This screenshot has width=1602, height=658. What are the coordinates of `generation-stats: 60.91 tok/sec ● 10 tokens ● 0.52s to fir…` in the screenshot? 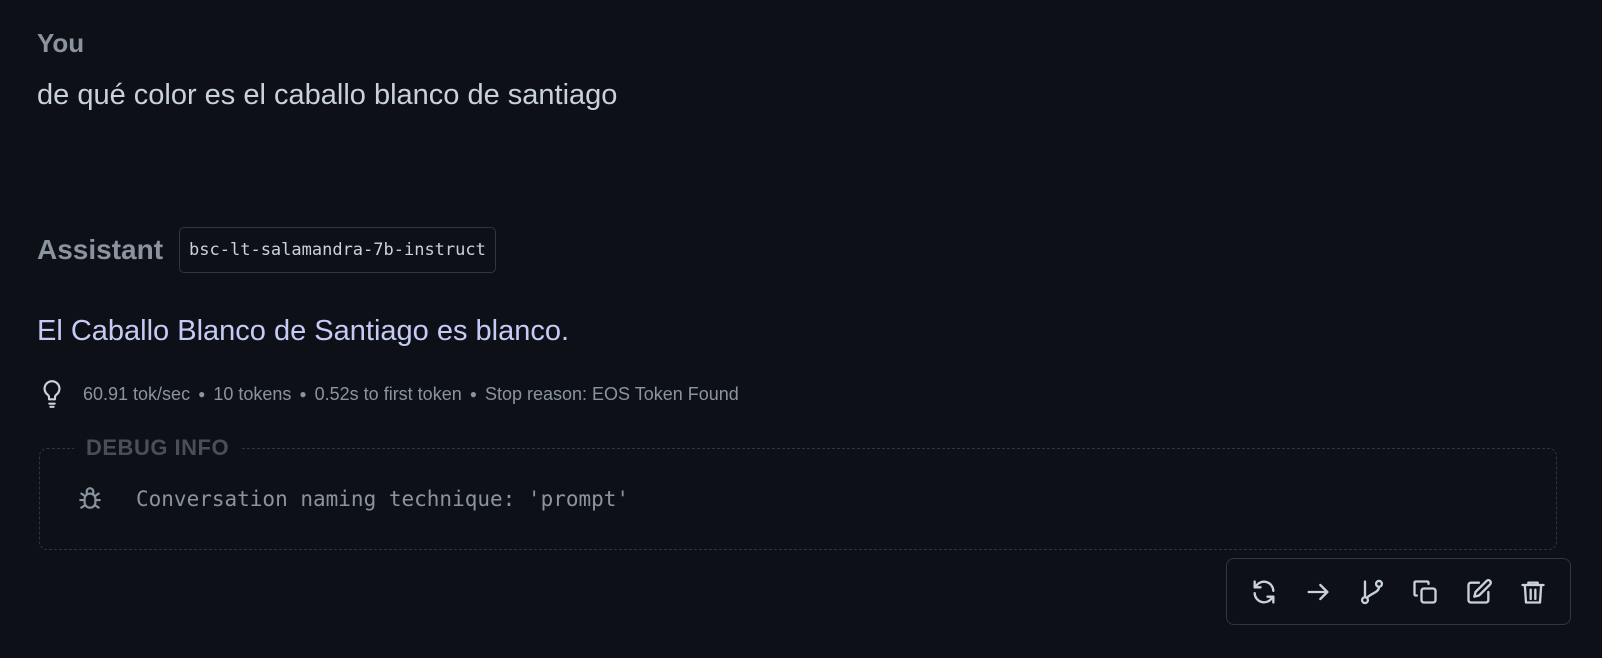 It's located at (388, 394).